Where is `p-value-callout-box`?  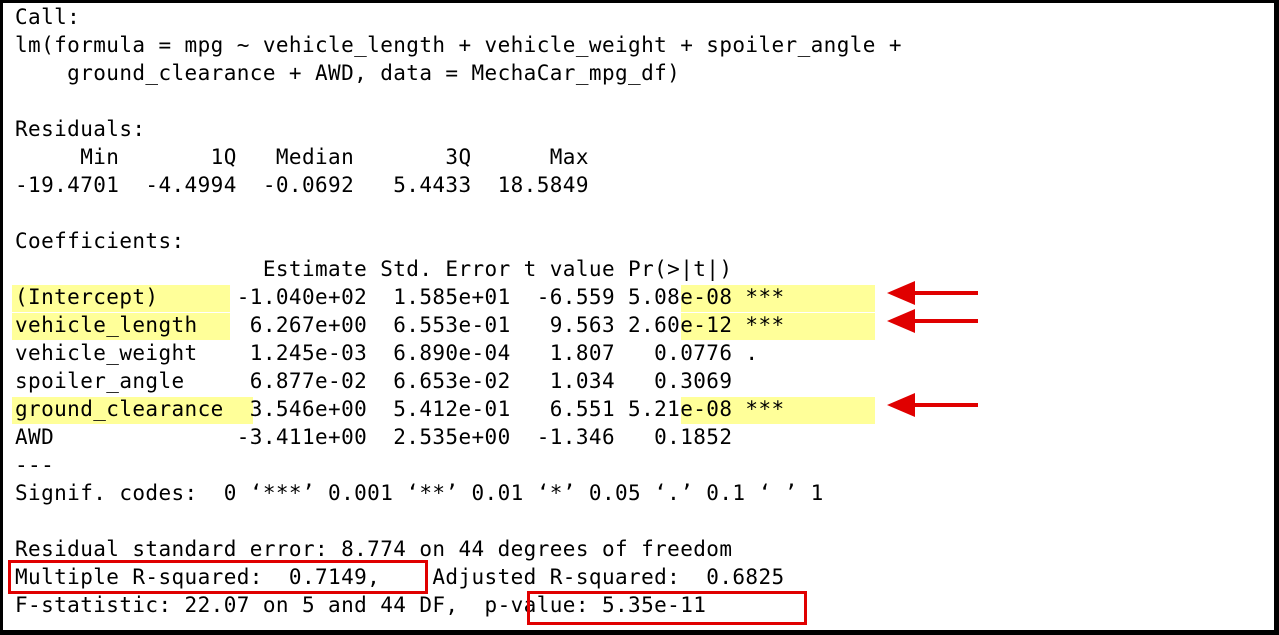 p-value-callout-box is located at coordinates (667, 608).